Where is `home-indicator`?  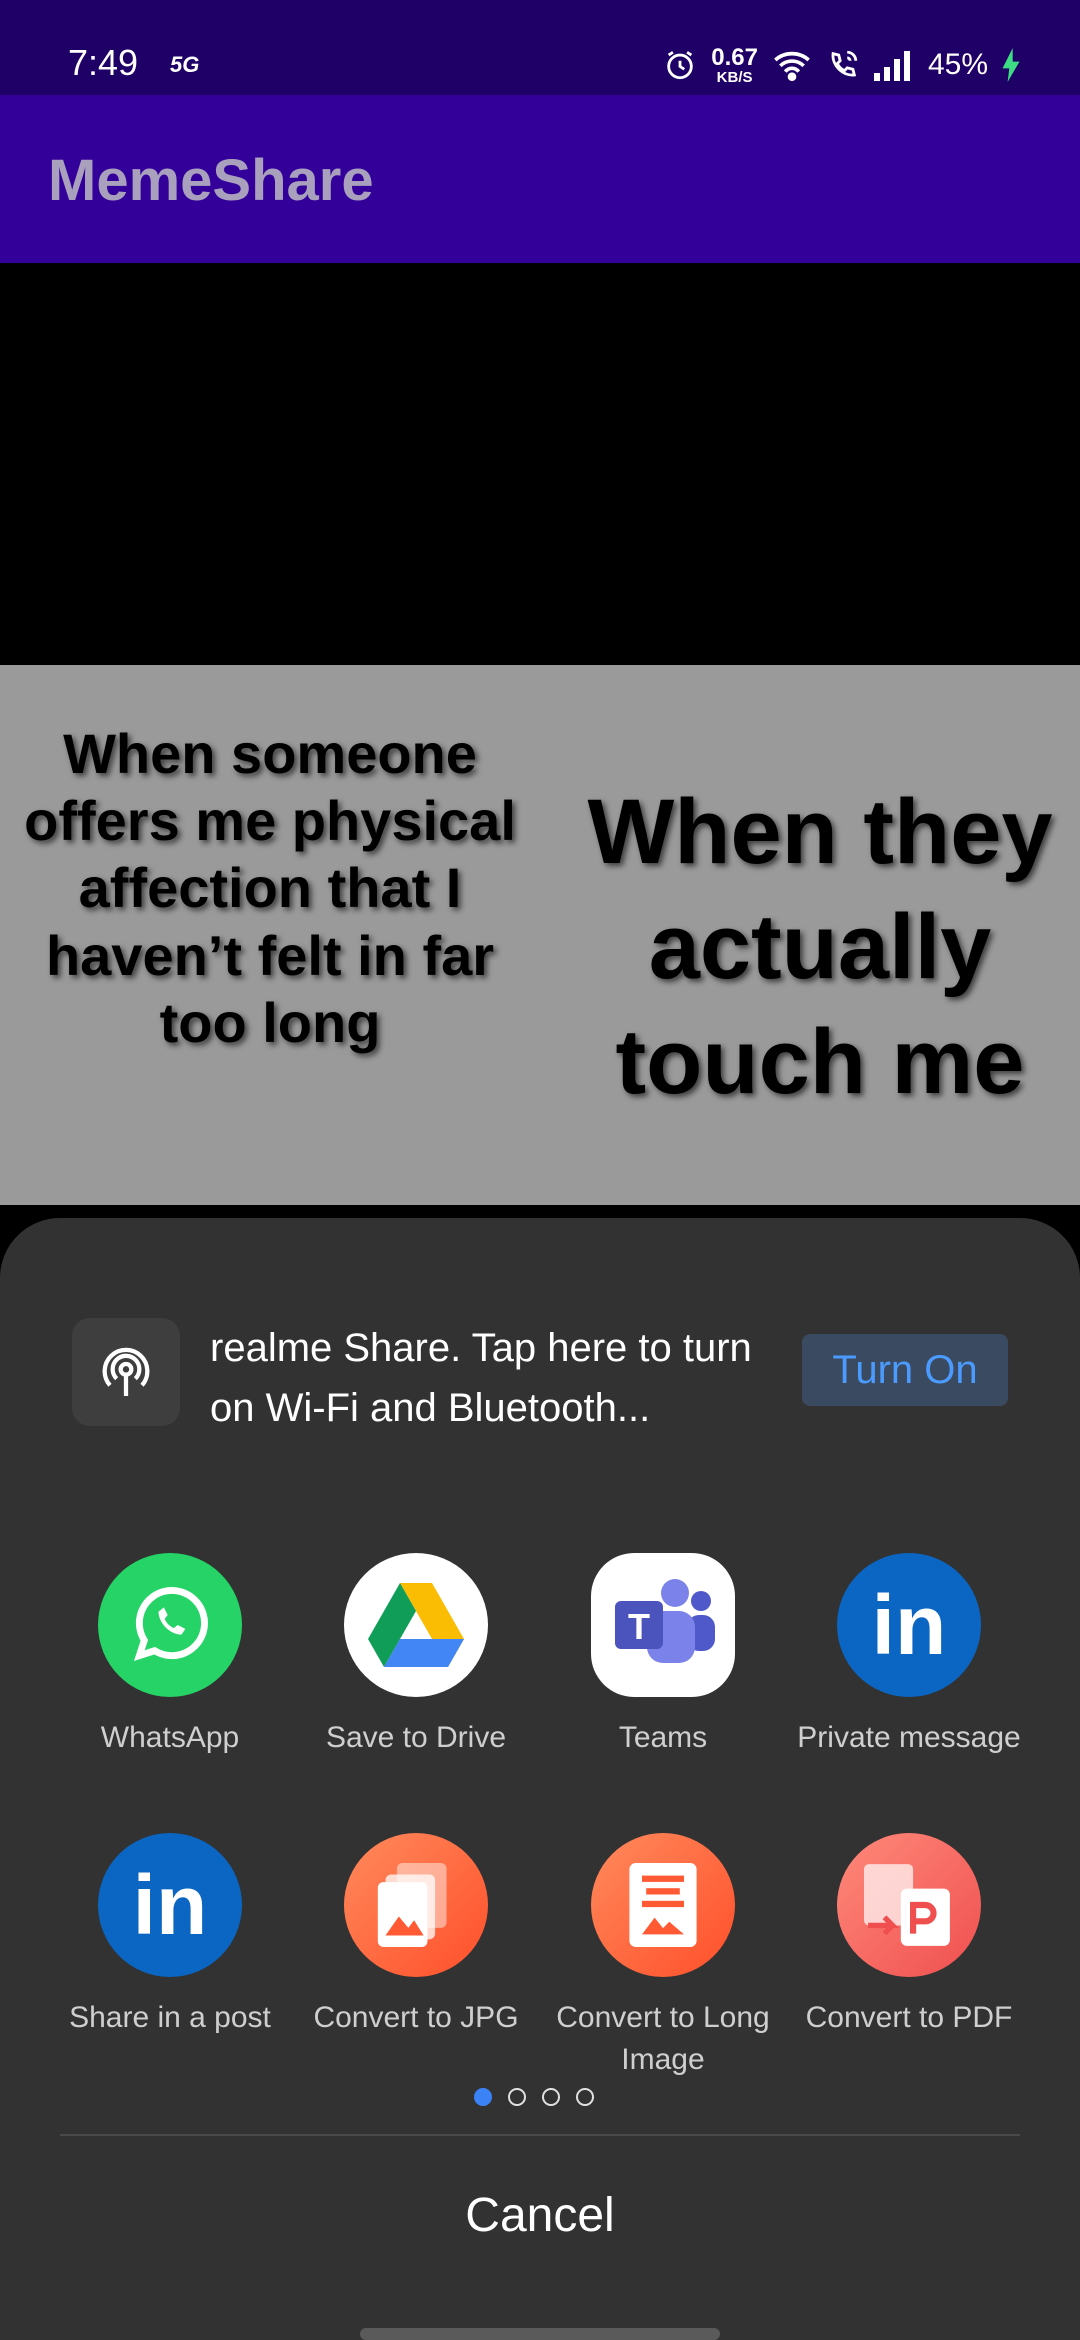 home-indicator is located at coordinates (540, 2334).